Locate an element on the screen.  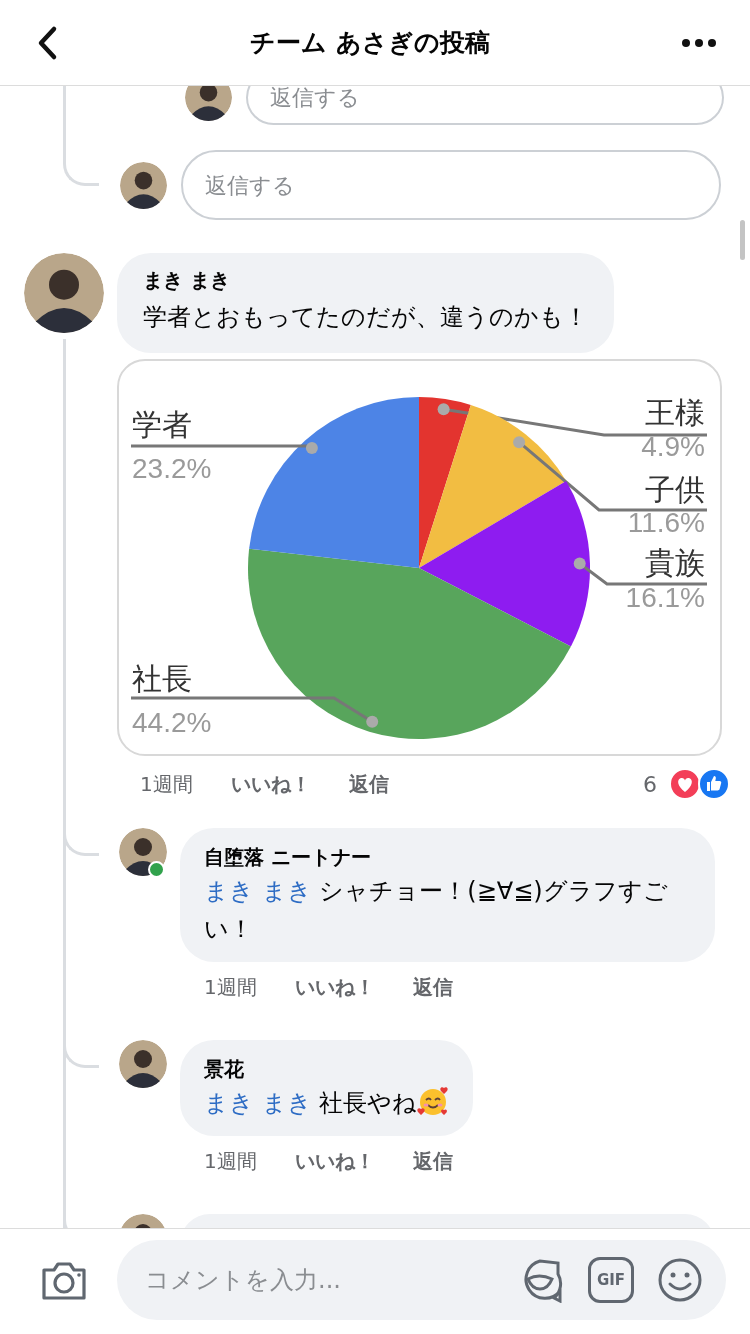
back-icon is located at coordinates (47, 42).